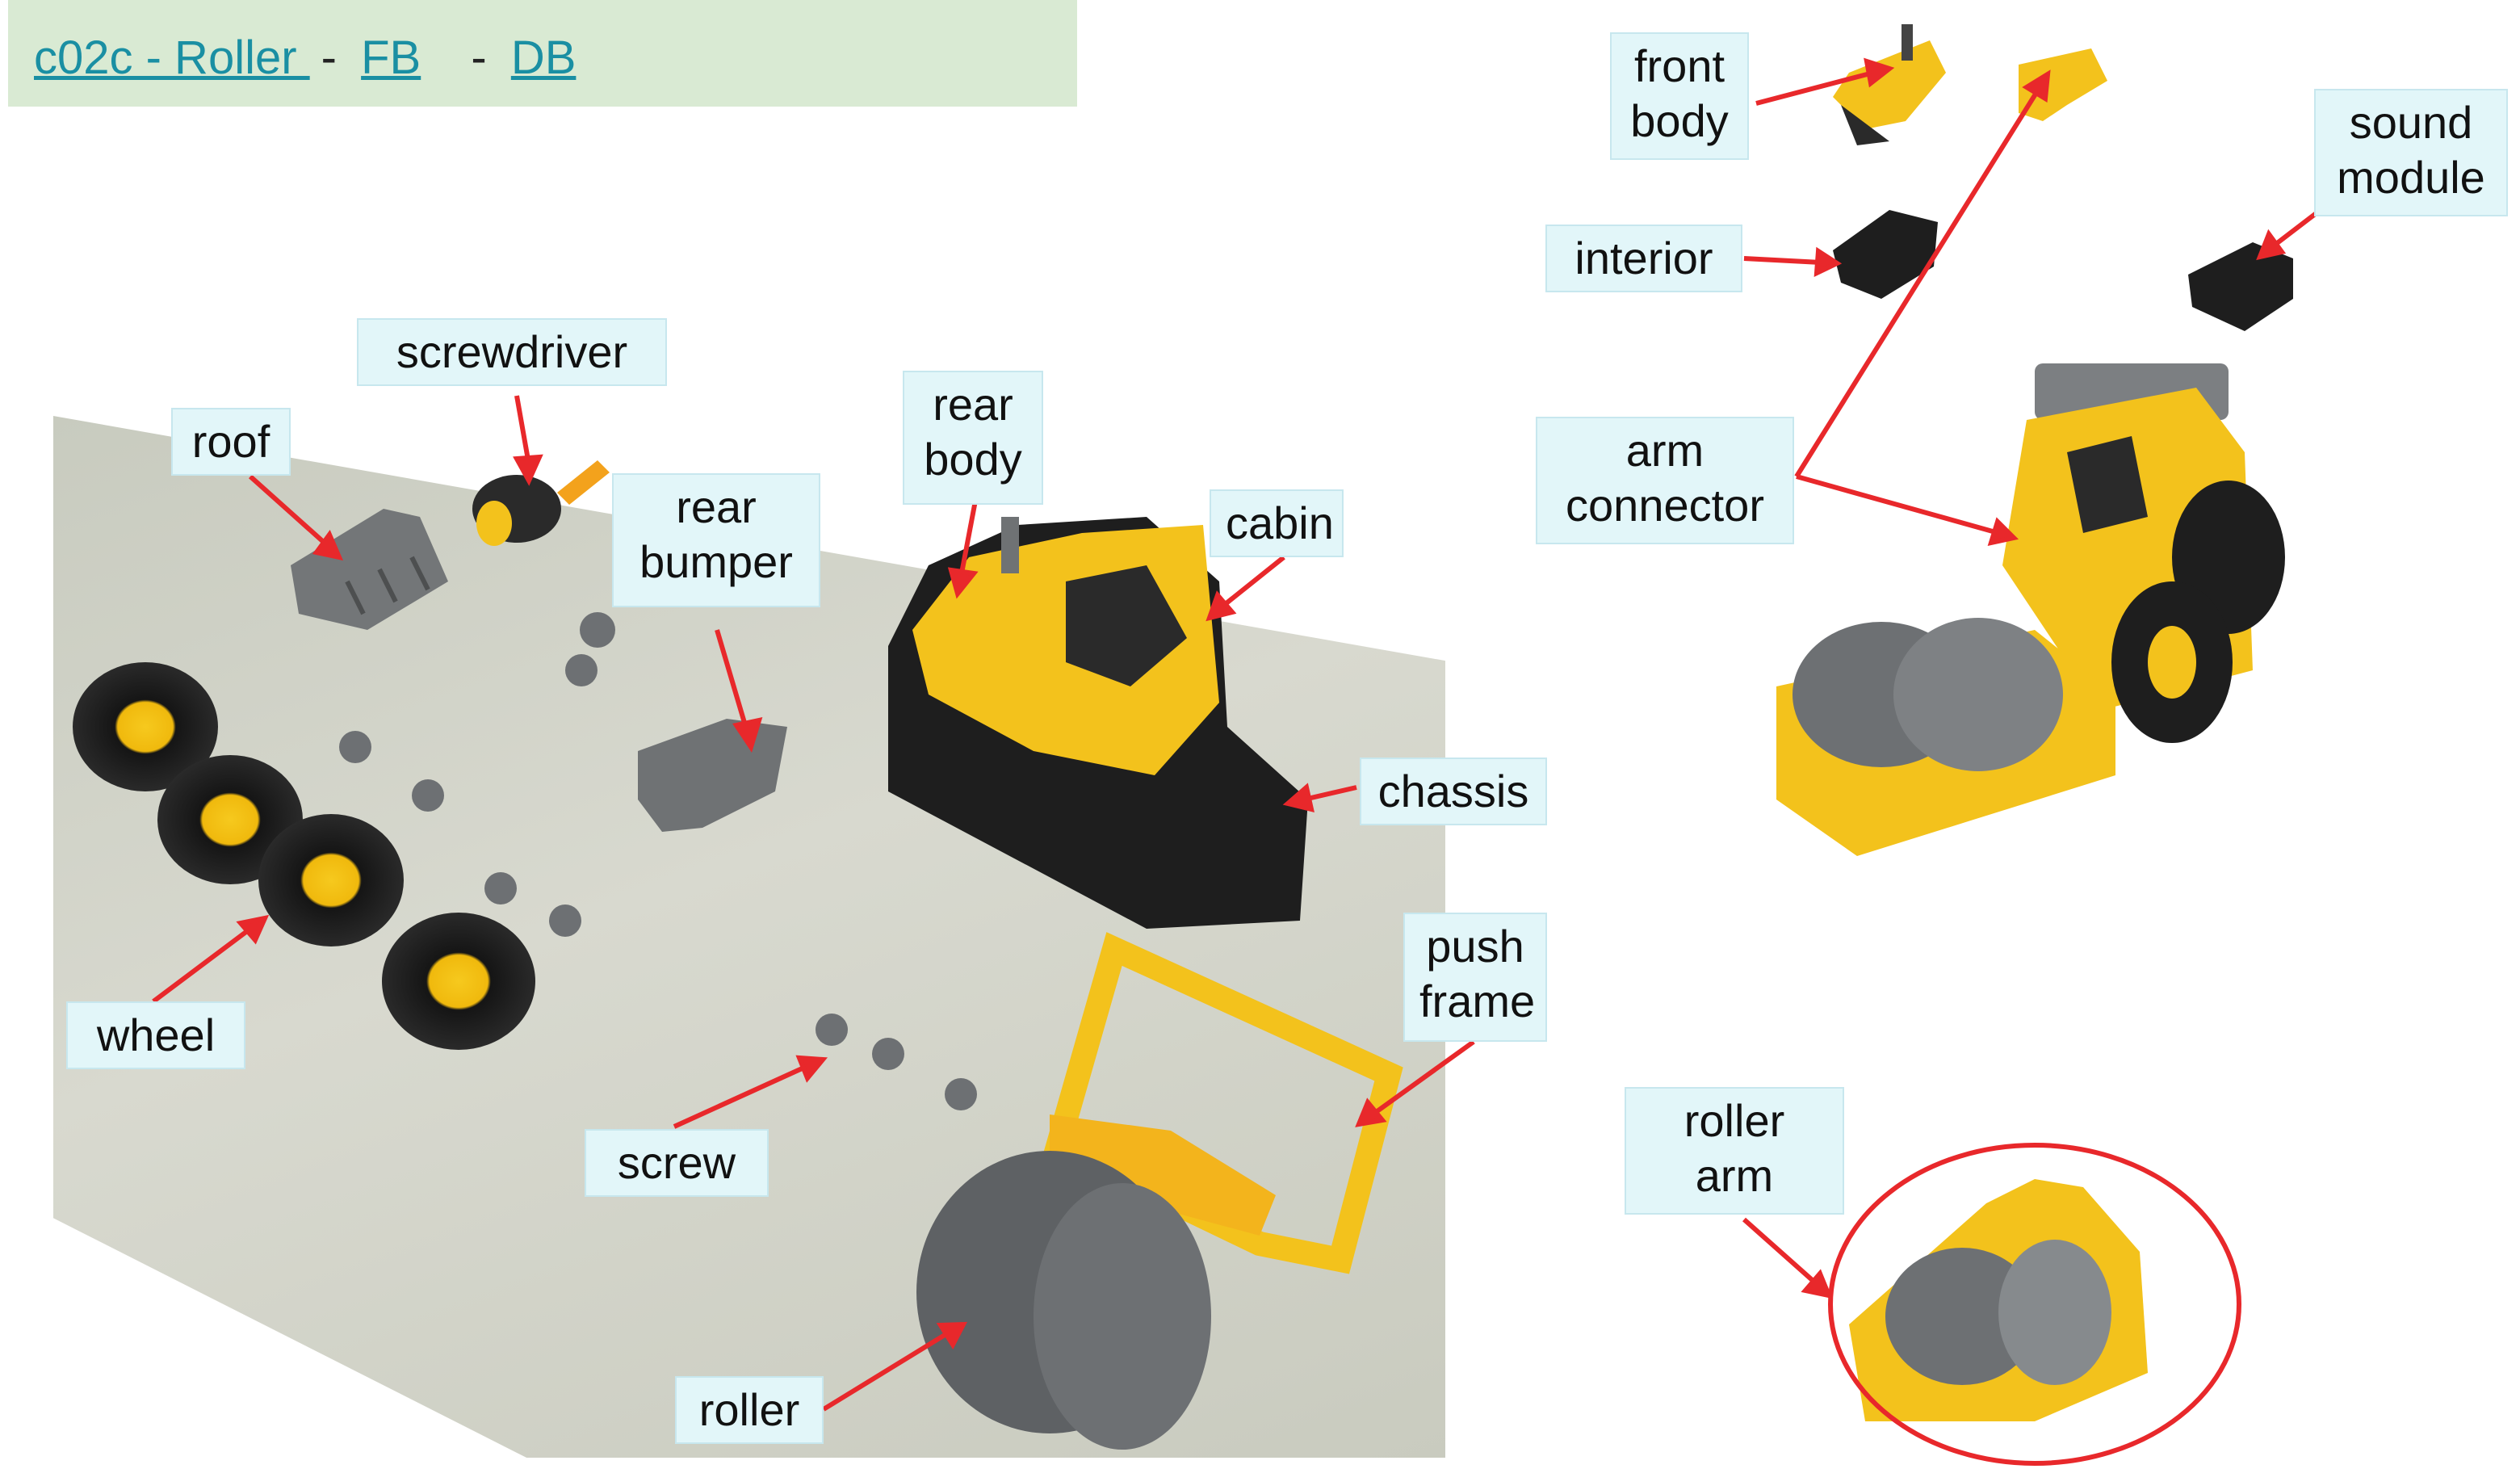  Describe the element at coordinates (1734, 1151) in the screenshot. I see `label-roller-arm: roller arm` at that location.